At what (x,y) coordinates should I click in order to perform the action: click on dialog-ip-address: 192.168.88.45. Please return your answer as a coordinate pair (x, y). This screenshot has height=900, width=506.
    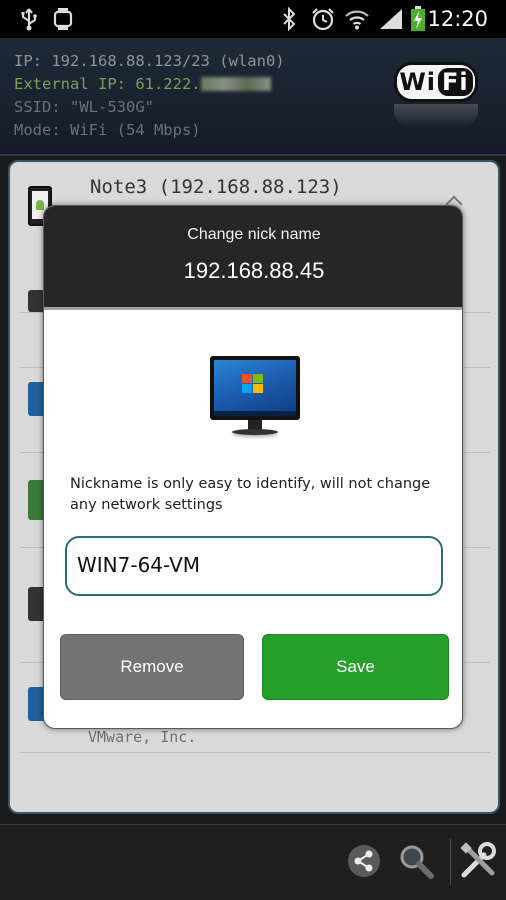
    Looking at the image, I should click on (254, 270).